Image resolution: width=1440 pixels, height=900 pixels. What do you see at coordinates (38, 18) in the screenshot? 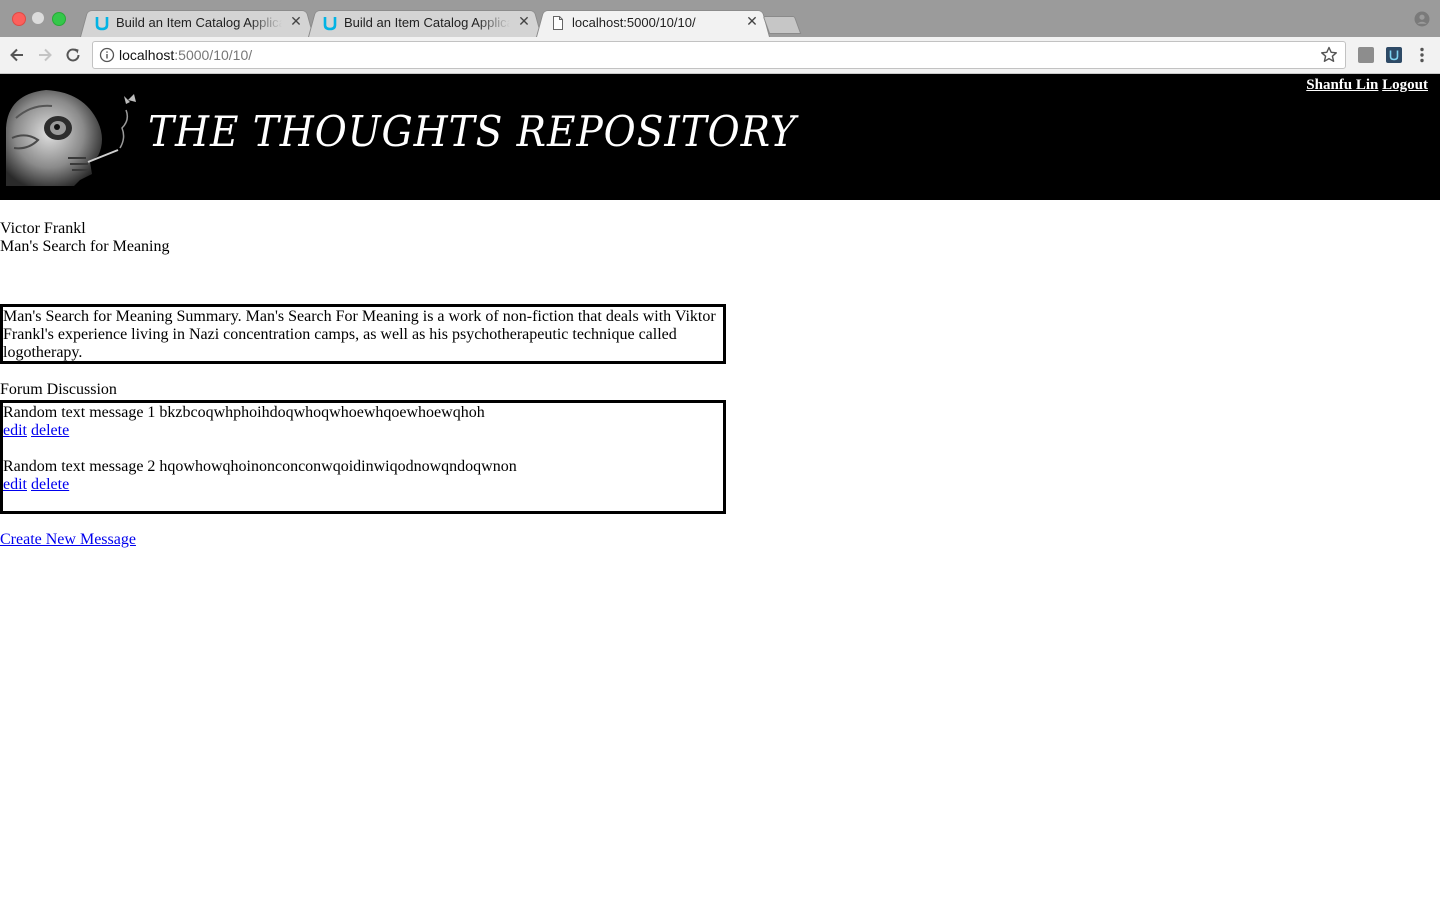
I see `window-minimize-button` at bounding box center [38, 18].